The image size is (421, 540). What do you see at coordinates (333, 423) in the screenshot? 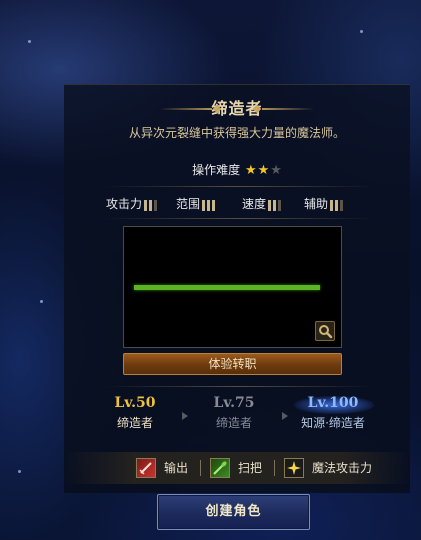
I see `level-class-name: 知源·缔造者` at bounding box center [333, 423].